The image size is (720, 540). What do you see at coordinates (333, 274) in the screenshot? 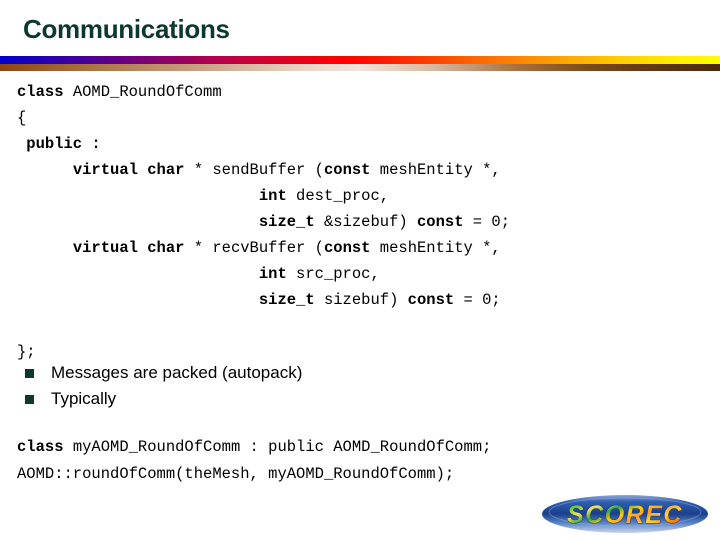
I see `code-text: src_proc,` at bounding box center [333, 274].